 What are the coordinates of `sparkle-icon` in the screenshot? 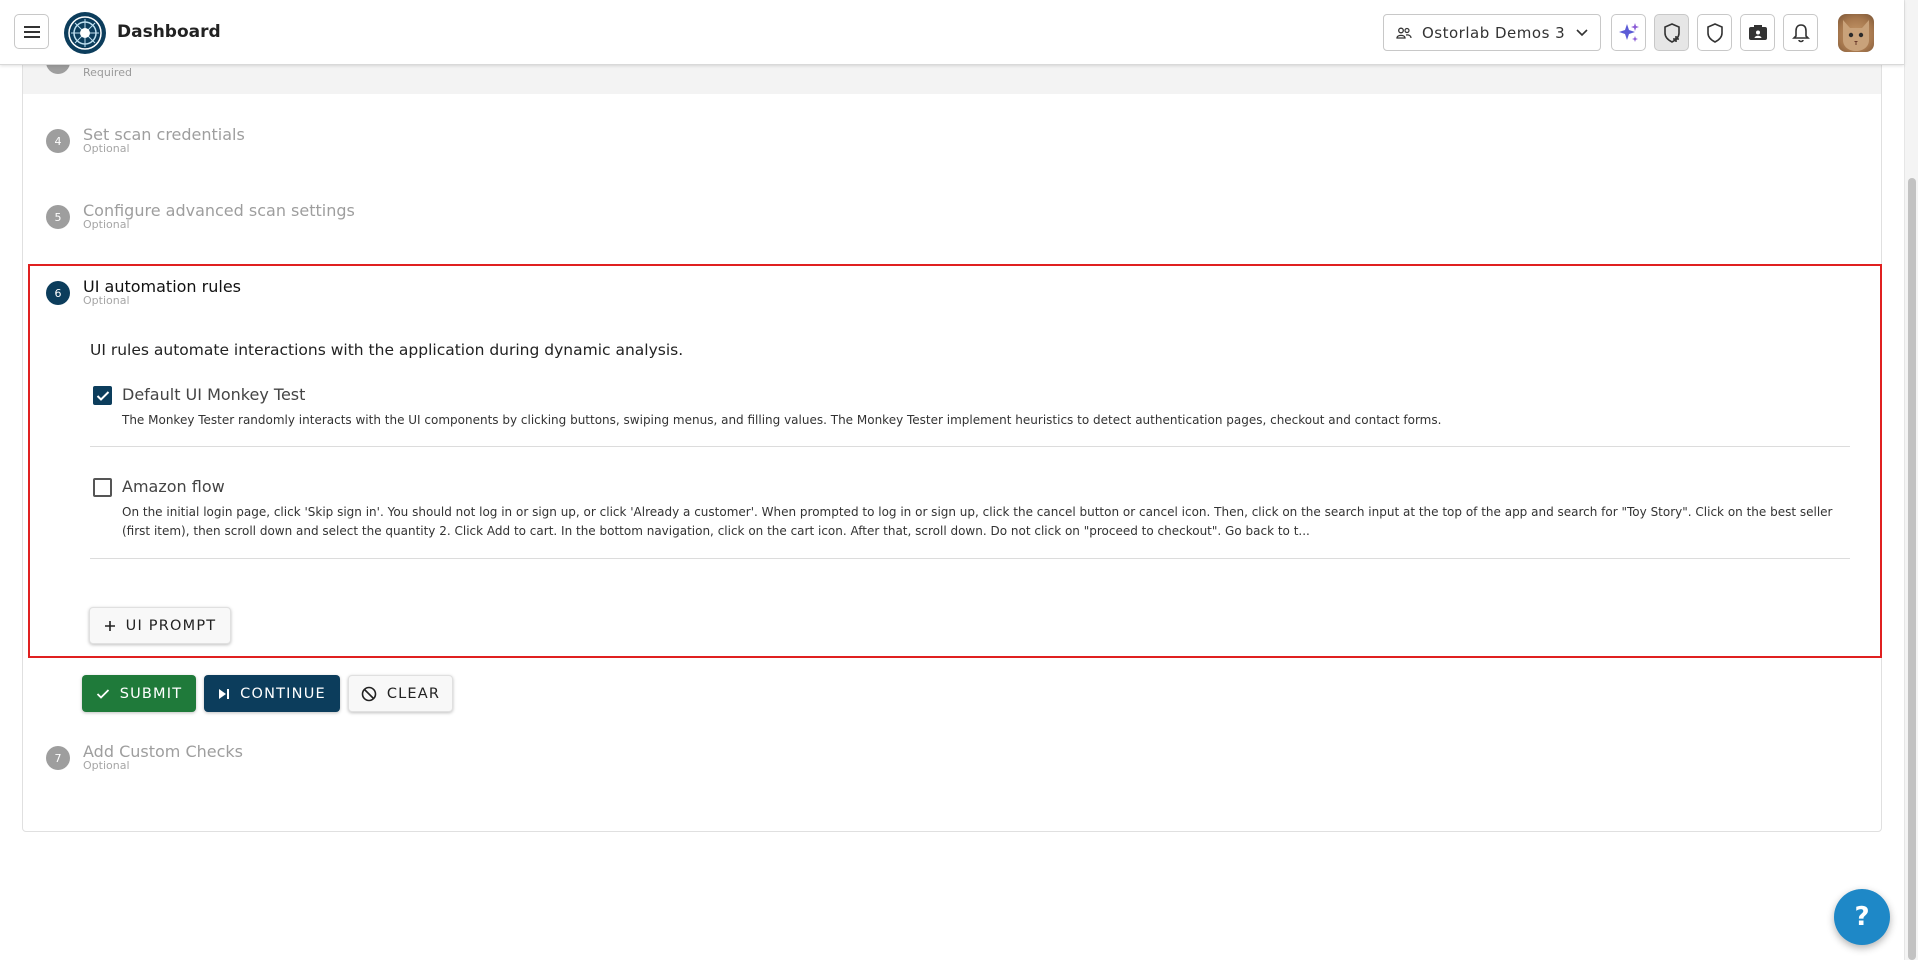 It's located at (1628, 32).